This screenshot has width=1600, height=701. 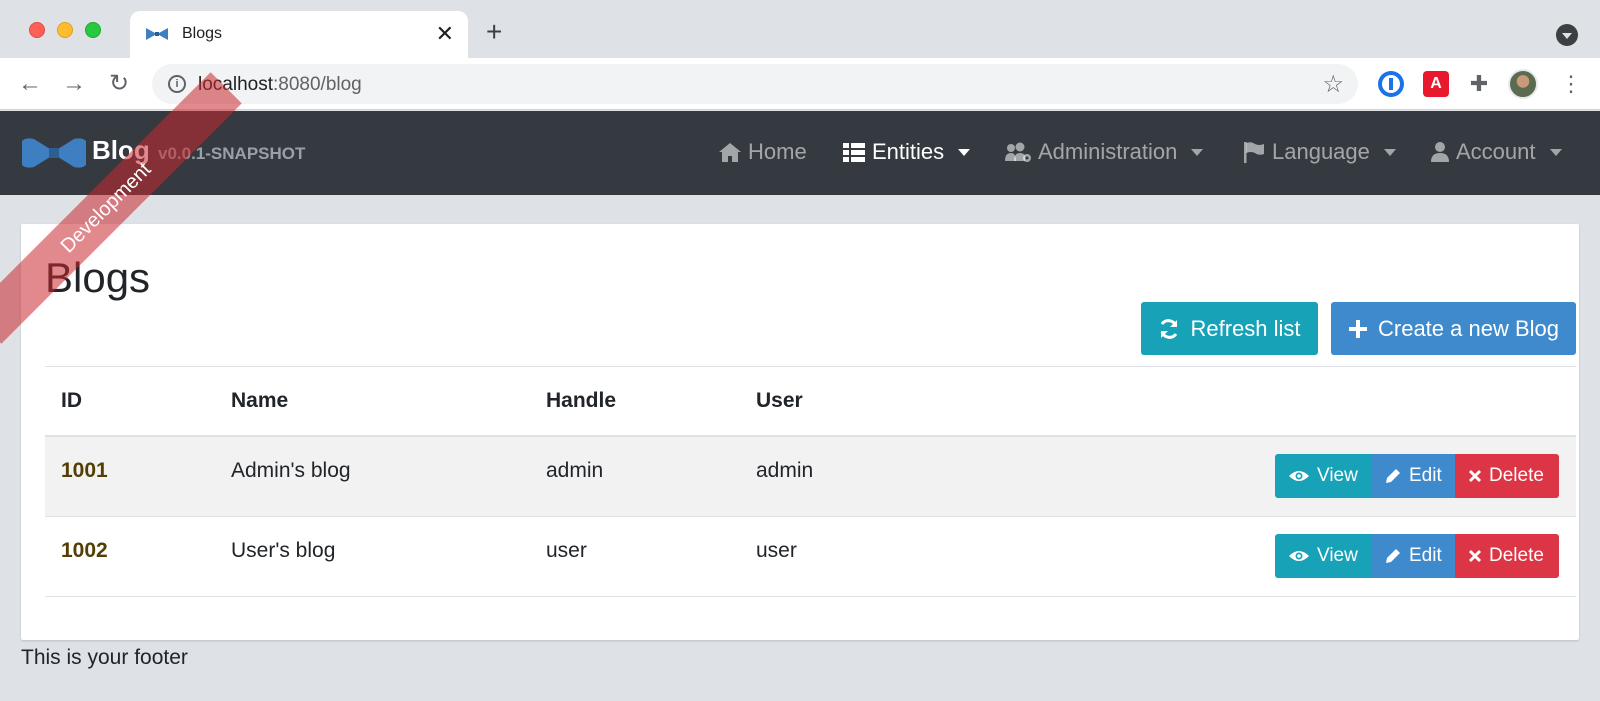 I want to click on flag-icon, so click(x=1254, y=152).